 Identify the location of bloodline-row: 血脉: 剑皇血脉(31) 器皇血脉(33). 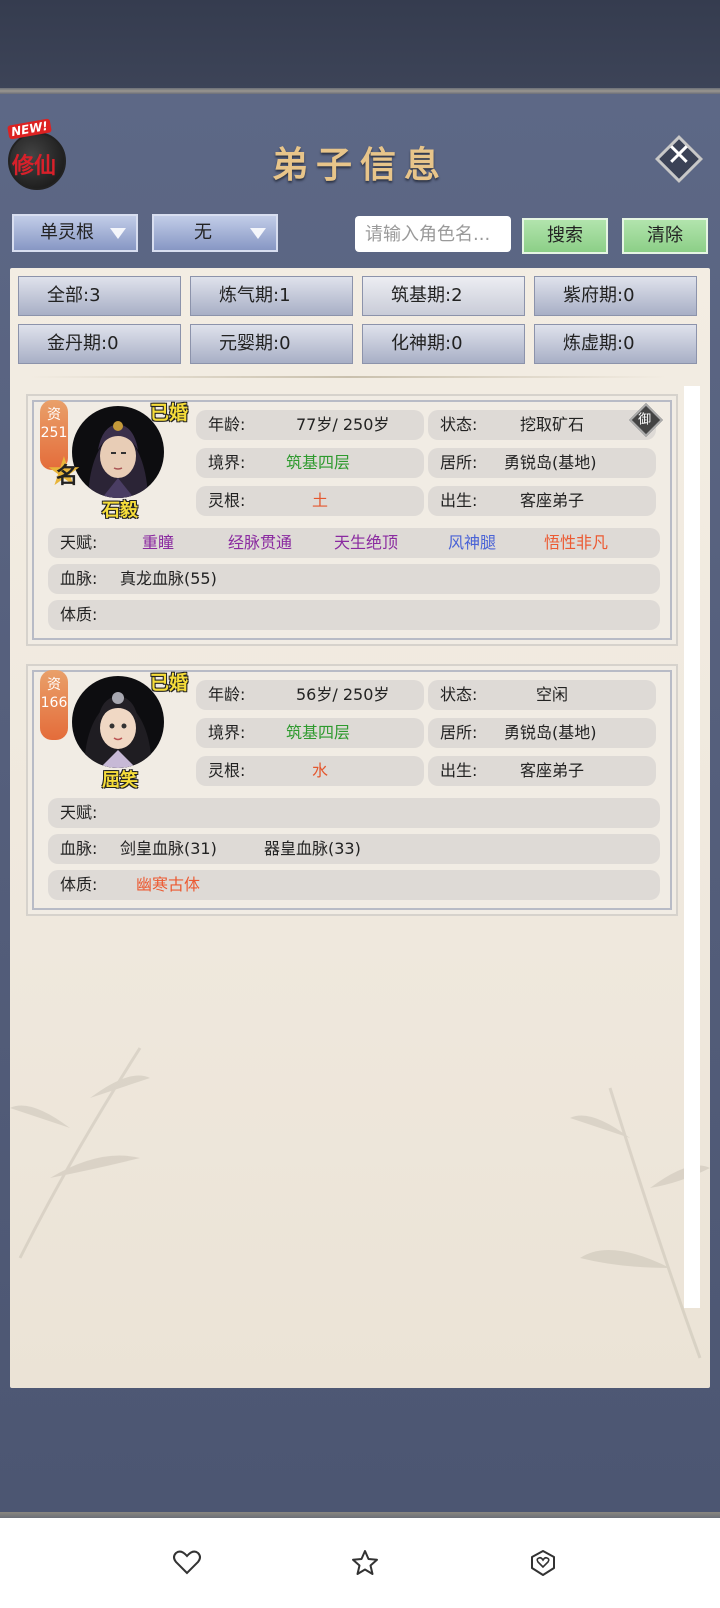
(354, 849).